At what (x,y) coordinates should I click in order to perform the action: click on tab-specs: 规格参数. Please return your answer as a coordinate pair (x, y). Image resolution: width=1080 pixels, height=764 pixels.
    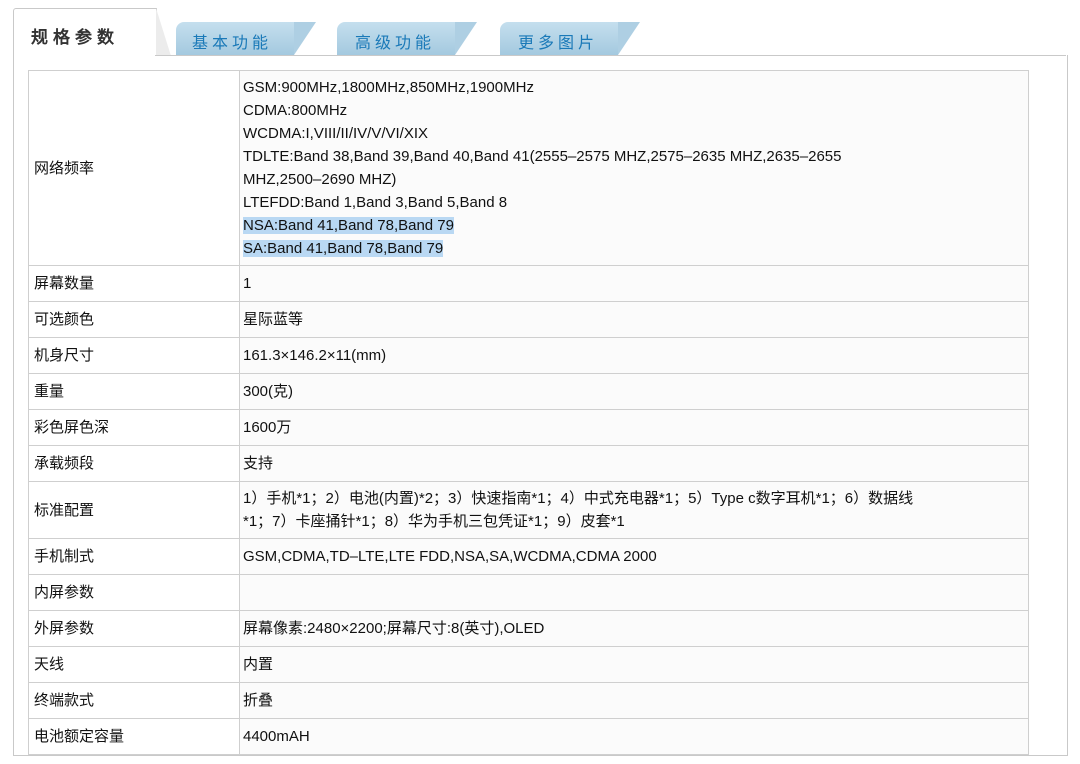
    Looking at the image, I should click on (92, 32).